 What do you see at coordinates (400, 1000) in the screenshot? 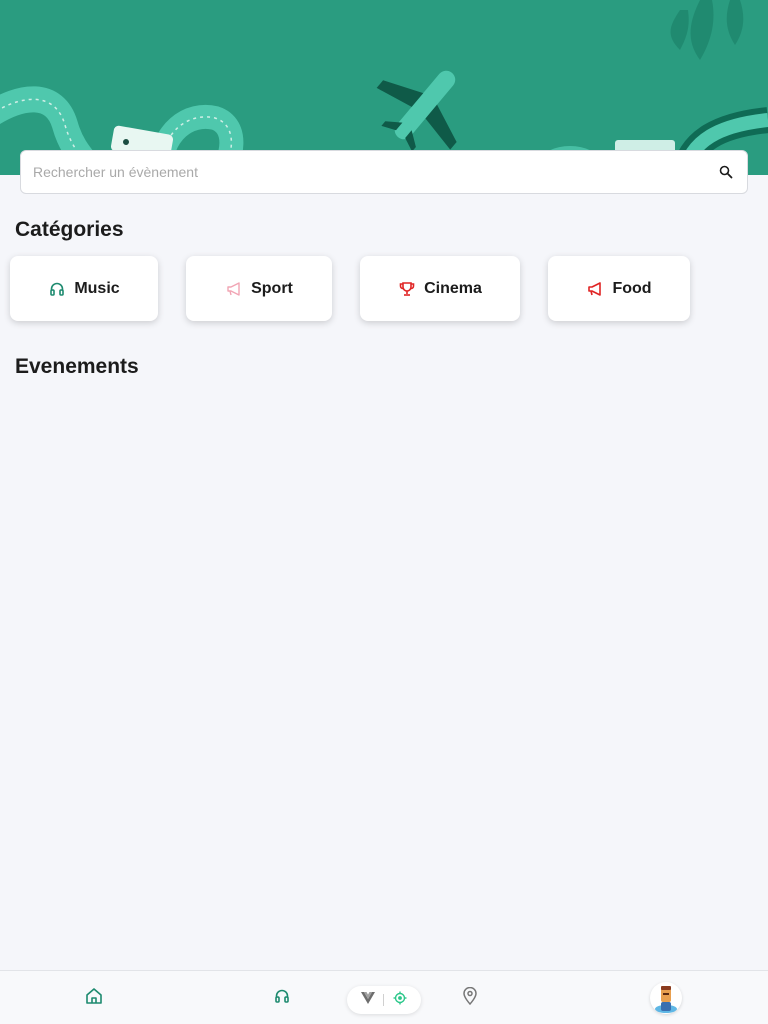
I see `target-icon` at bounding box center [400, 1000].